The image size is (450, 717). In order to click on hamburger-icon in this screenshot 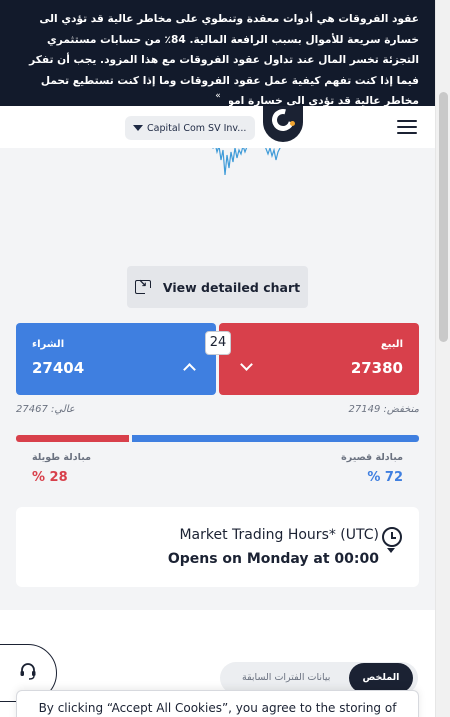, I will do `click(407, 127)`.